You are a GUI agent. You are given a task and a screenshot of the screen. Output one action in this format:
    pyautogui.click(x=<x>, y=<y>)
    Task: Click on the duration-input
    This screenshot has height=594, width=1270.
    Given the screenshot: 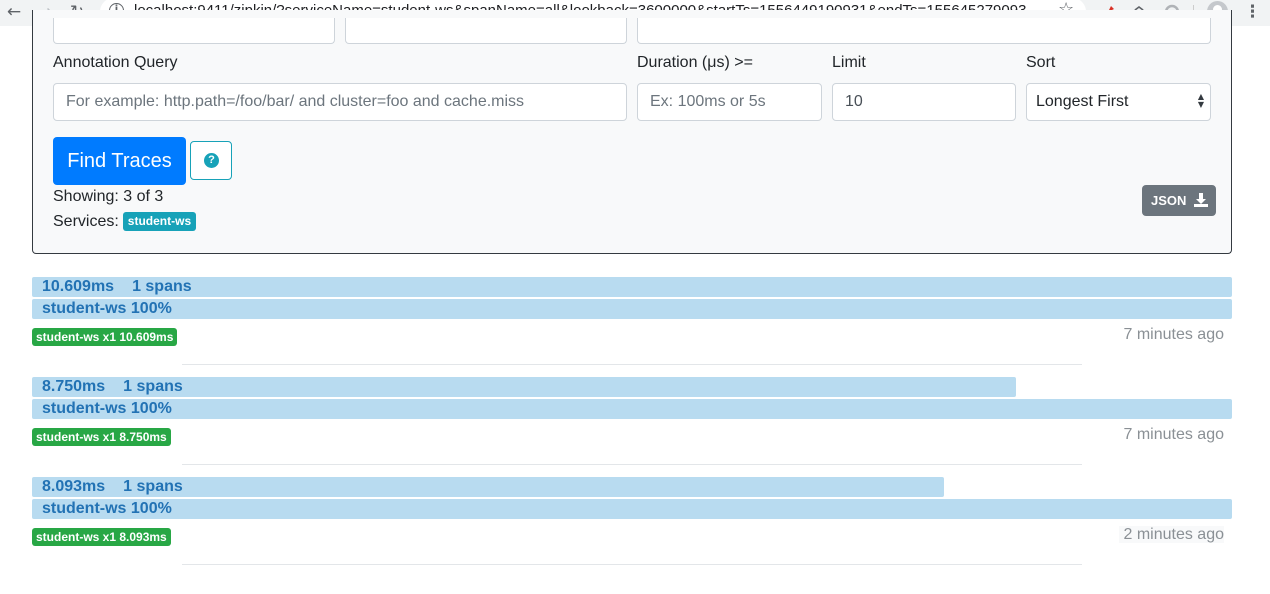 What is the action you would take?
    pyautogui.click(x=729, y=102)
    